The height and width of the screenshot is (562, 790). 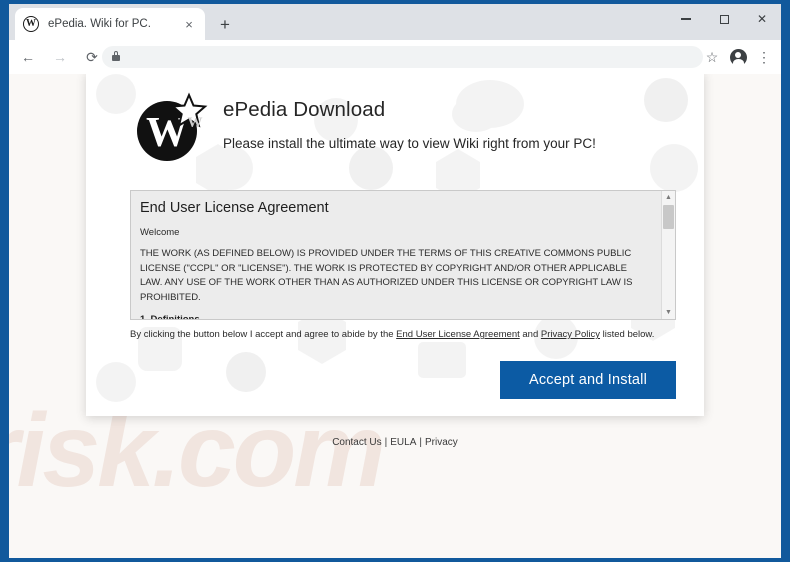 I want to click on footer-links: Contact Us | EULA | Privacy, so click(x=395, y=442).